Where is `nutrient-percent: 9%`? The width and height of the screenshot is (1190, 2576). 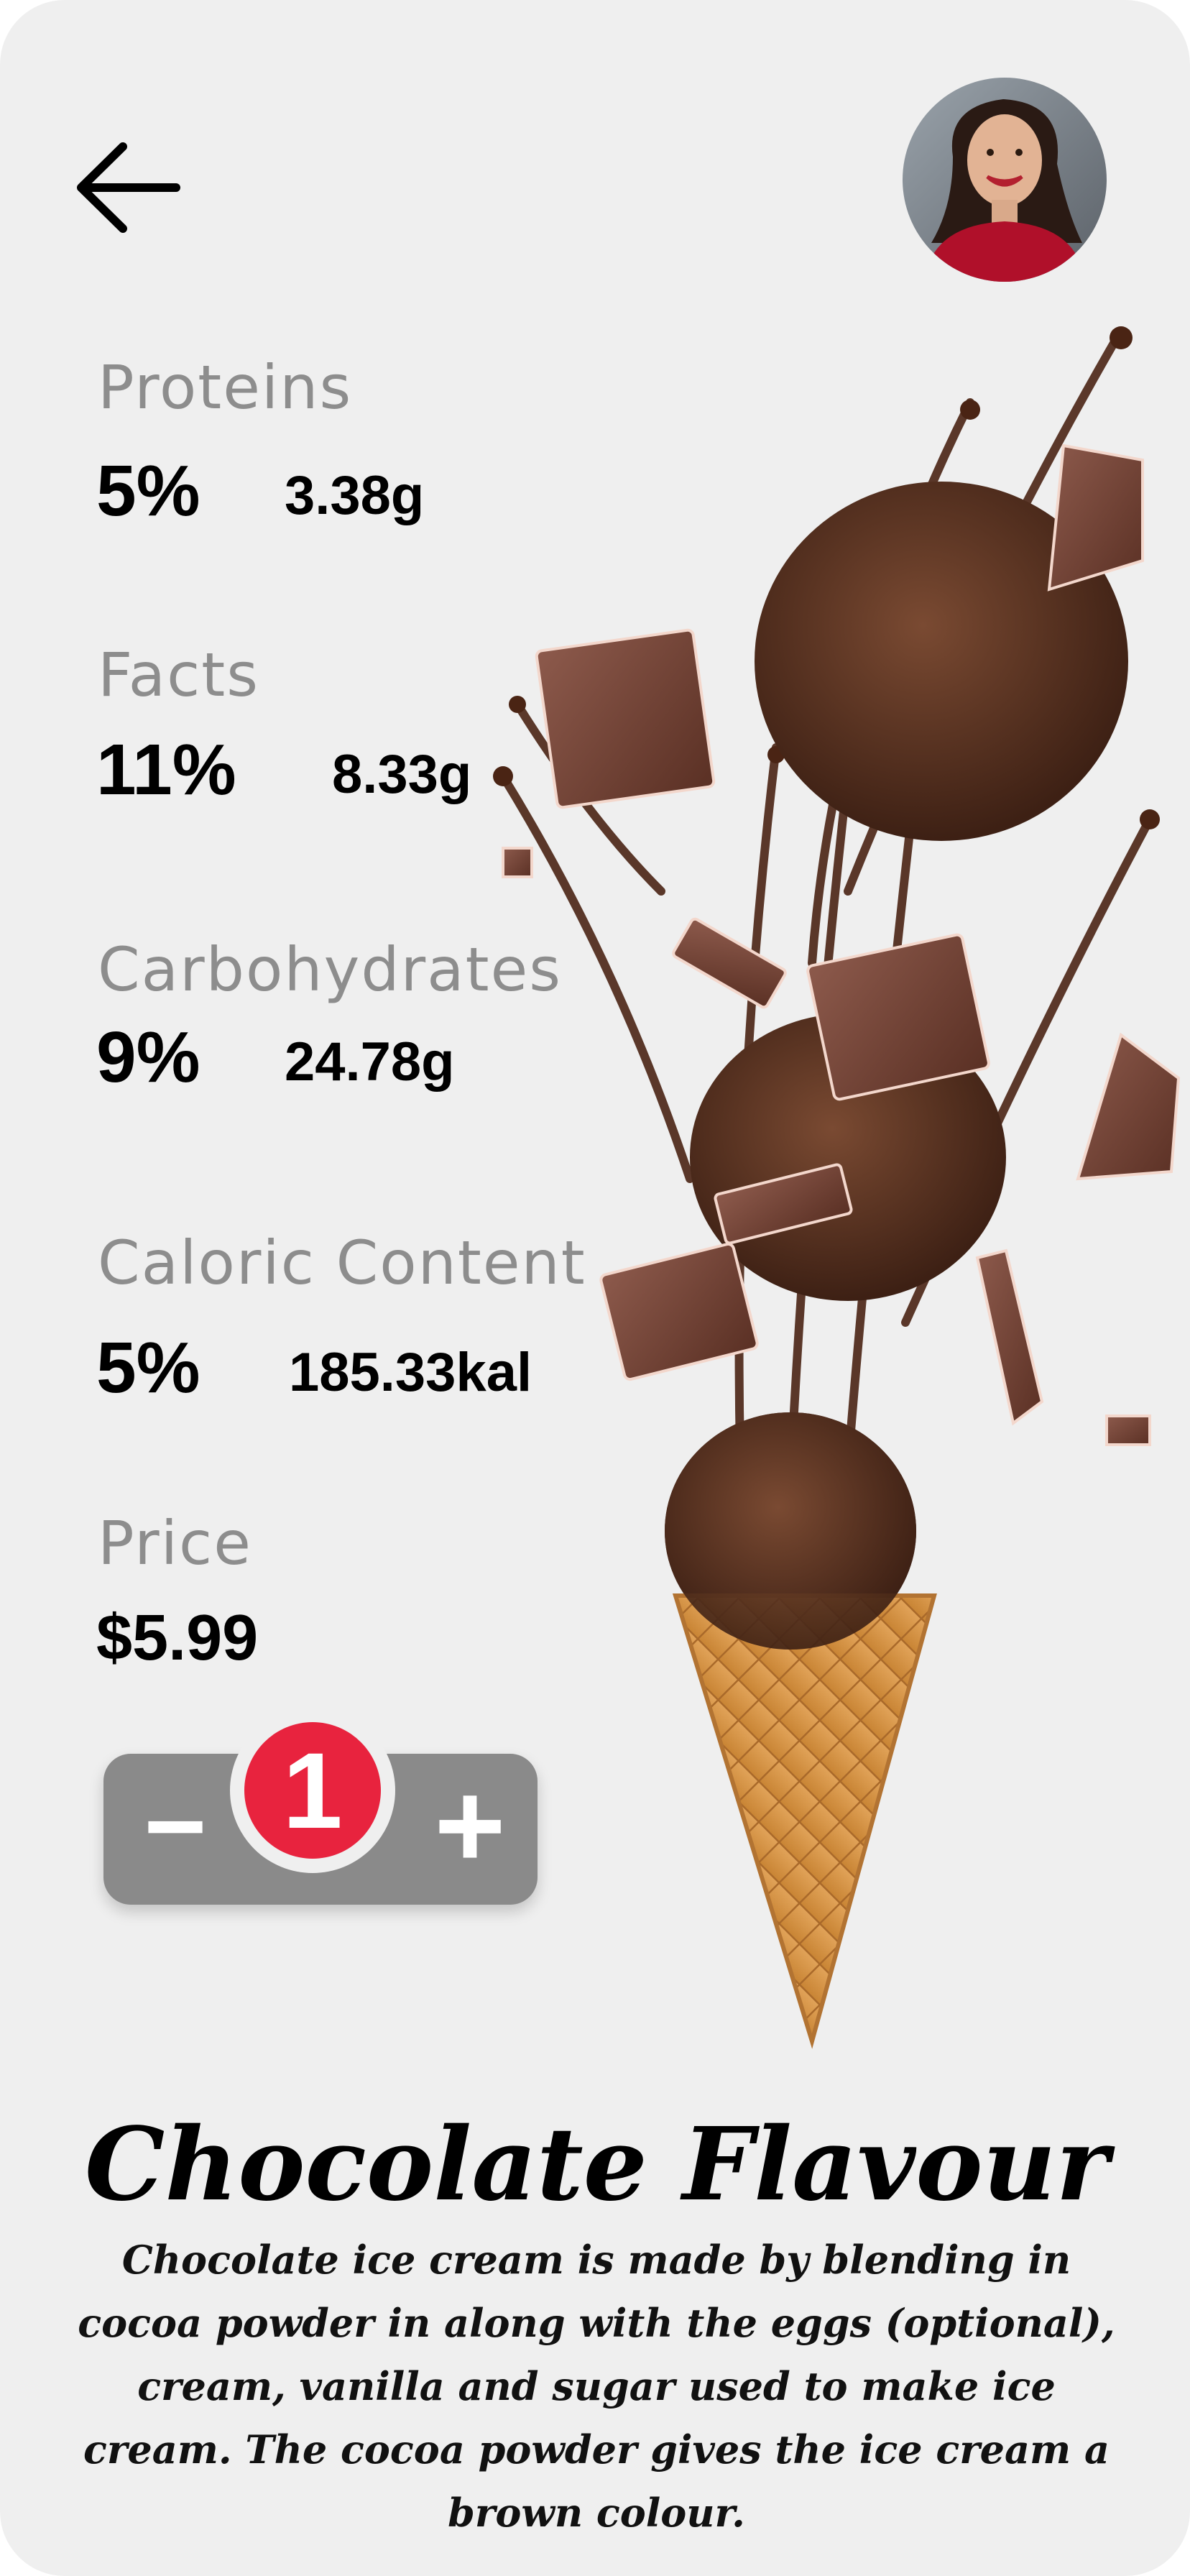
nutrient-percent: 9% is located at coordinates (148, 1057).